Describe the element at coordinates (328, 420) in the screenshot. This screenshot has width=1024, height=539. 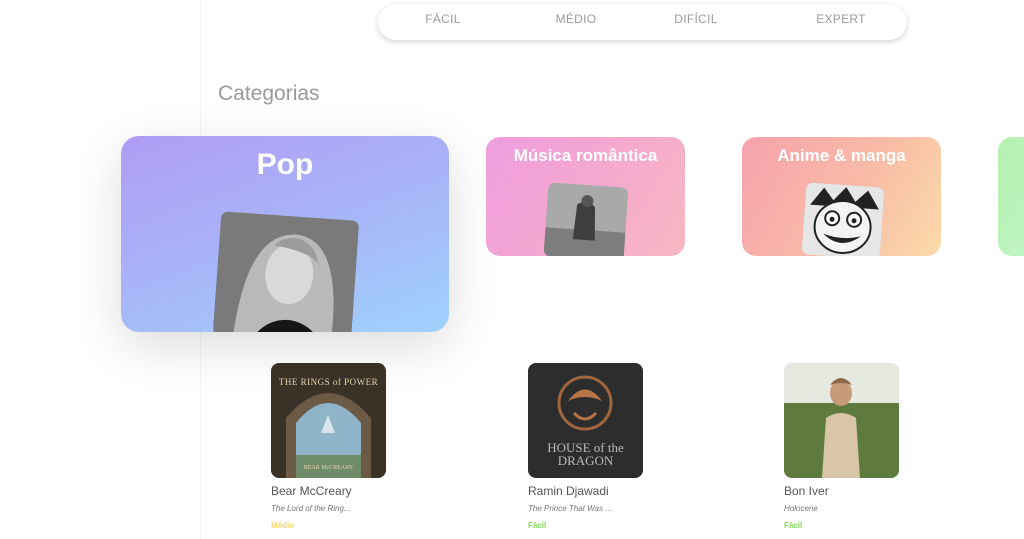
I see `album-cover: THE RINGS of POWER BEAR McCREARY` at that location.